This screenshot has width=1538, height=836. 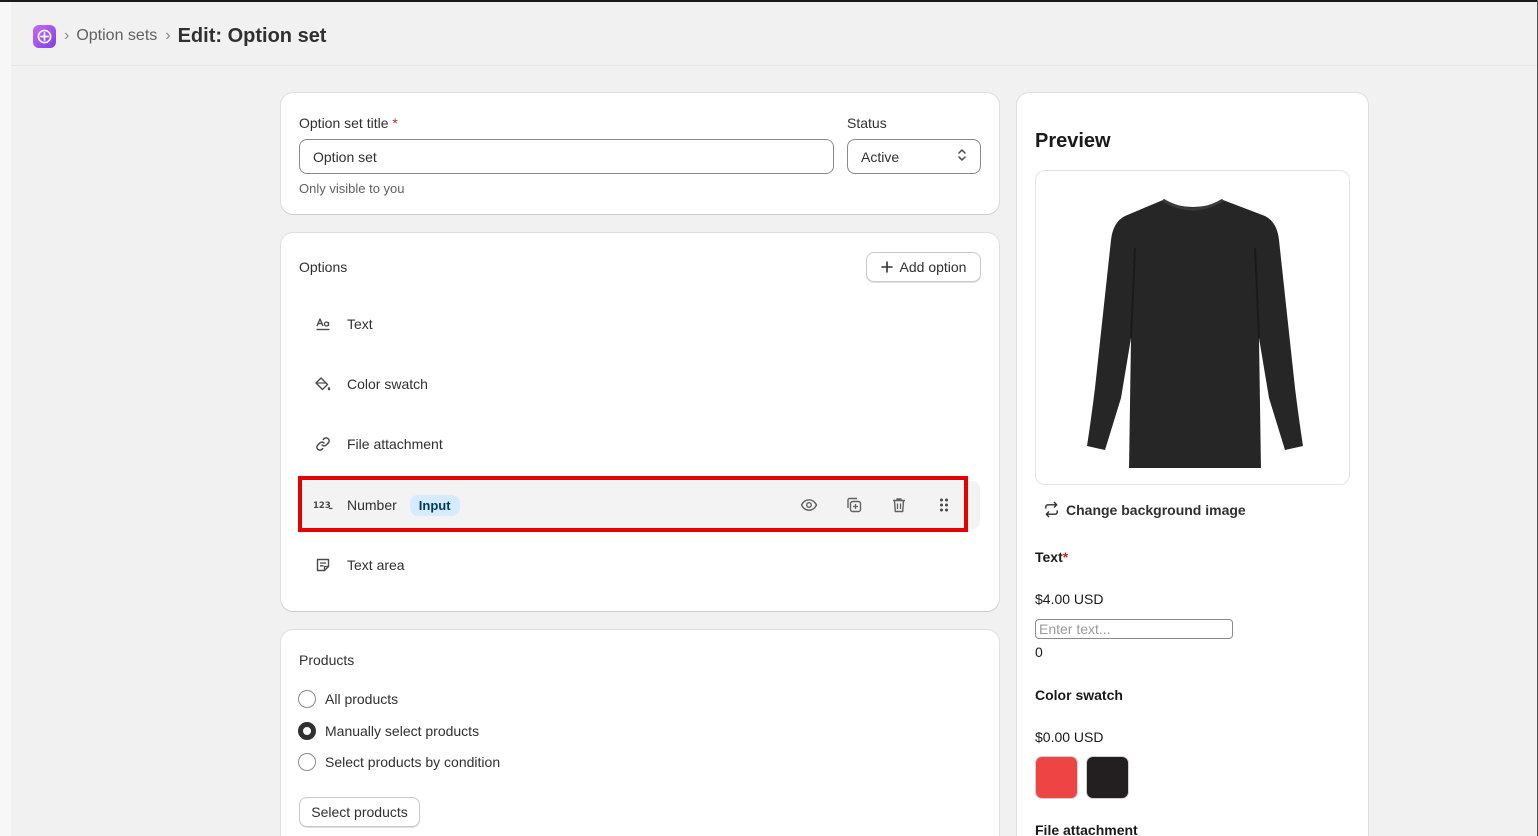 I want to click on preview-character-count: 0, so click(x=1039, y=652).